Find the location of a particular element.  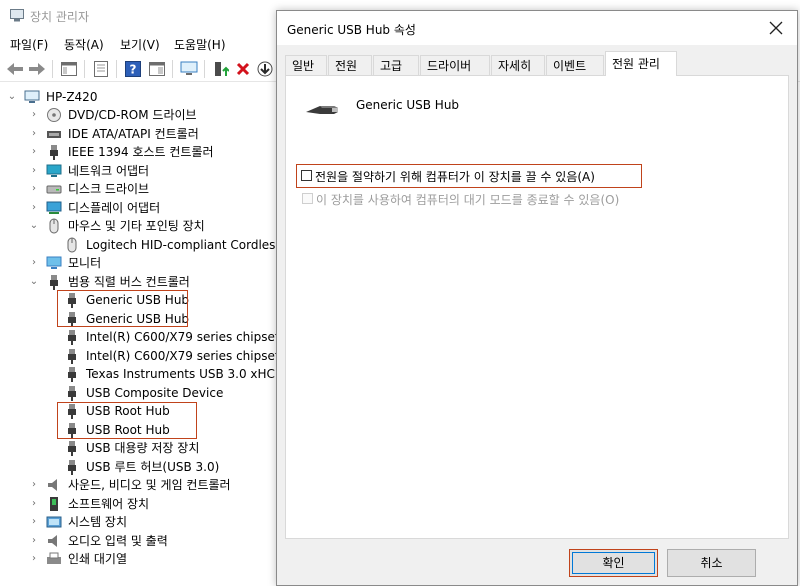

tab-advanced: 고급 is located at coordinates (396, 65).